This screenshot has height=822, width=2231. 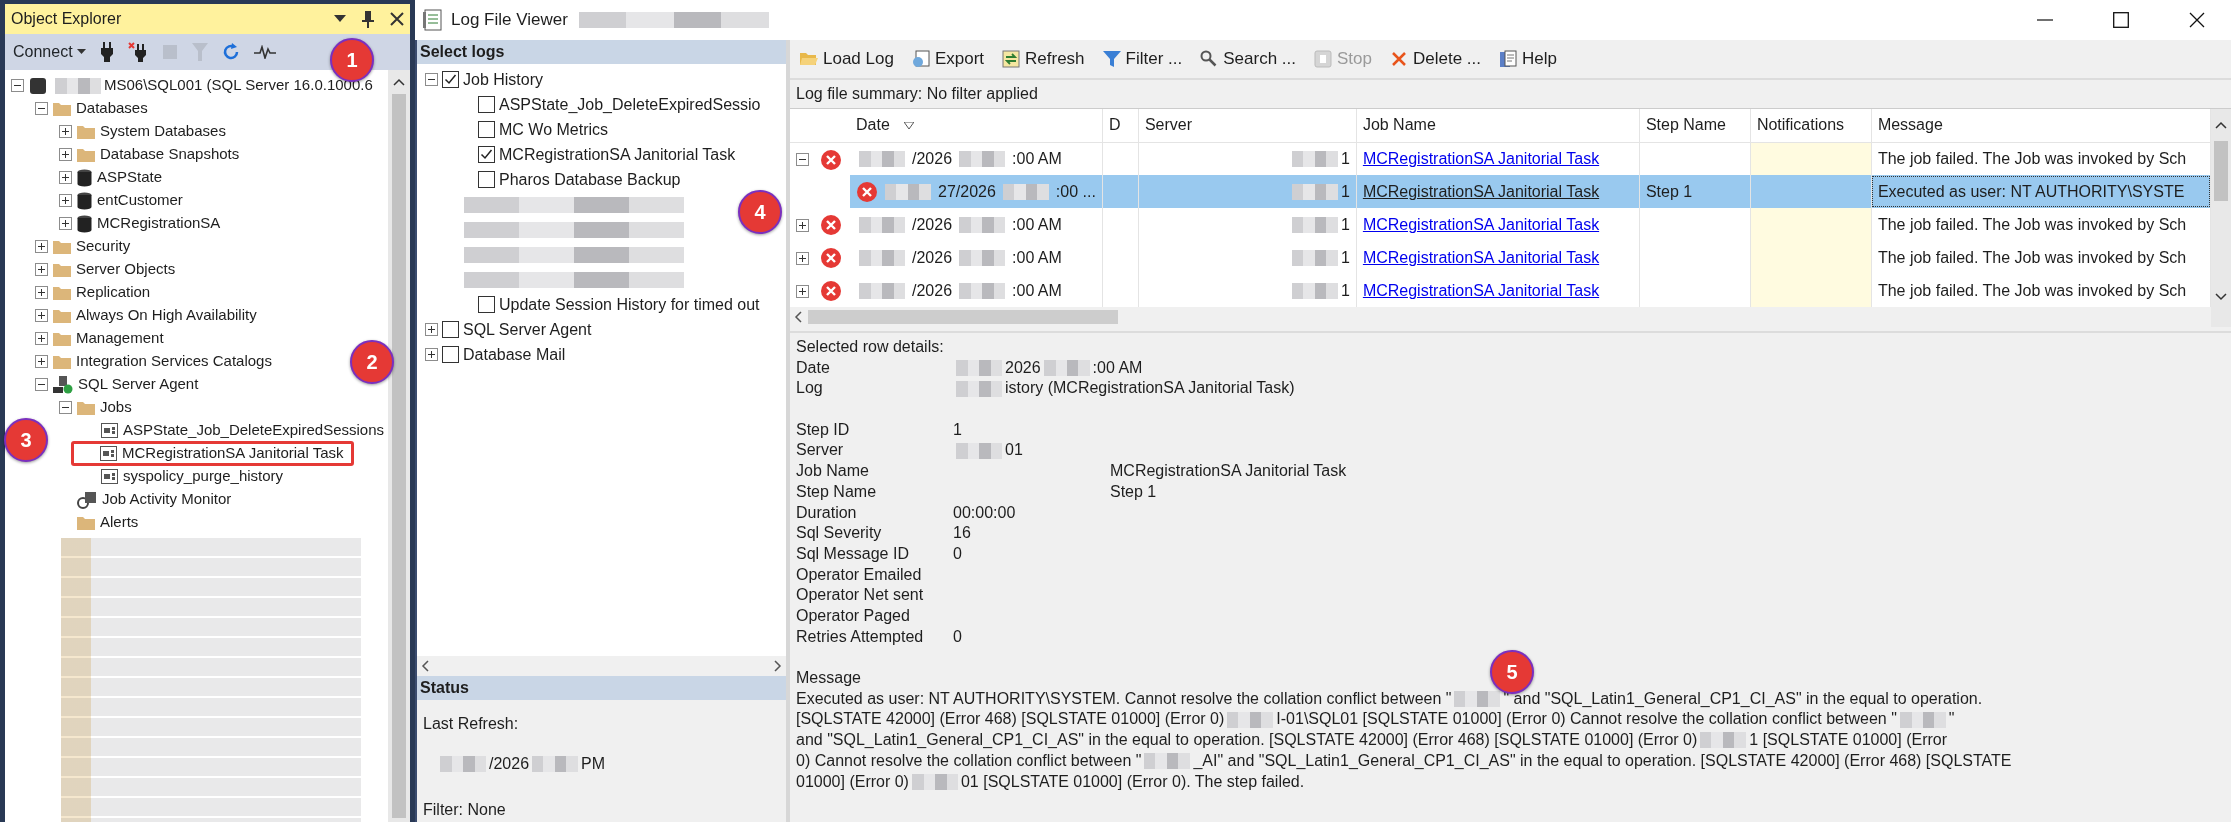 What do you see at coordinates (112, 108) in the screenshot?
I see `tree-item: Databases` at bounding box center [112, 108].